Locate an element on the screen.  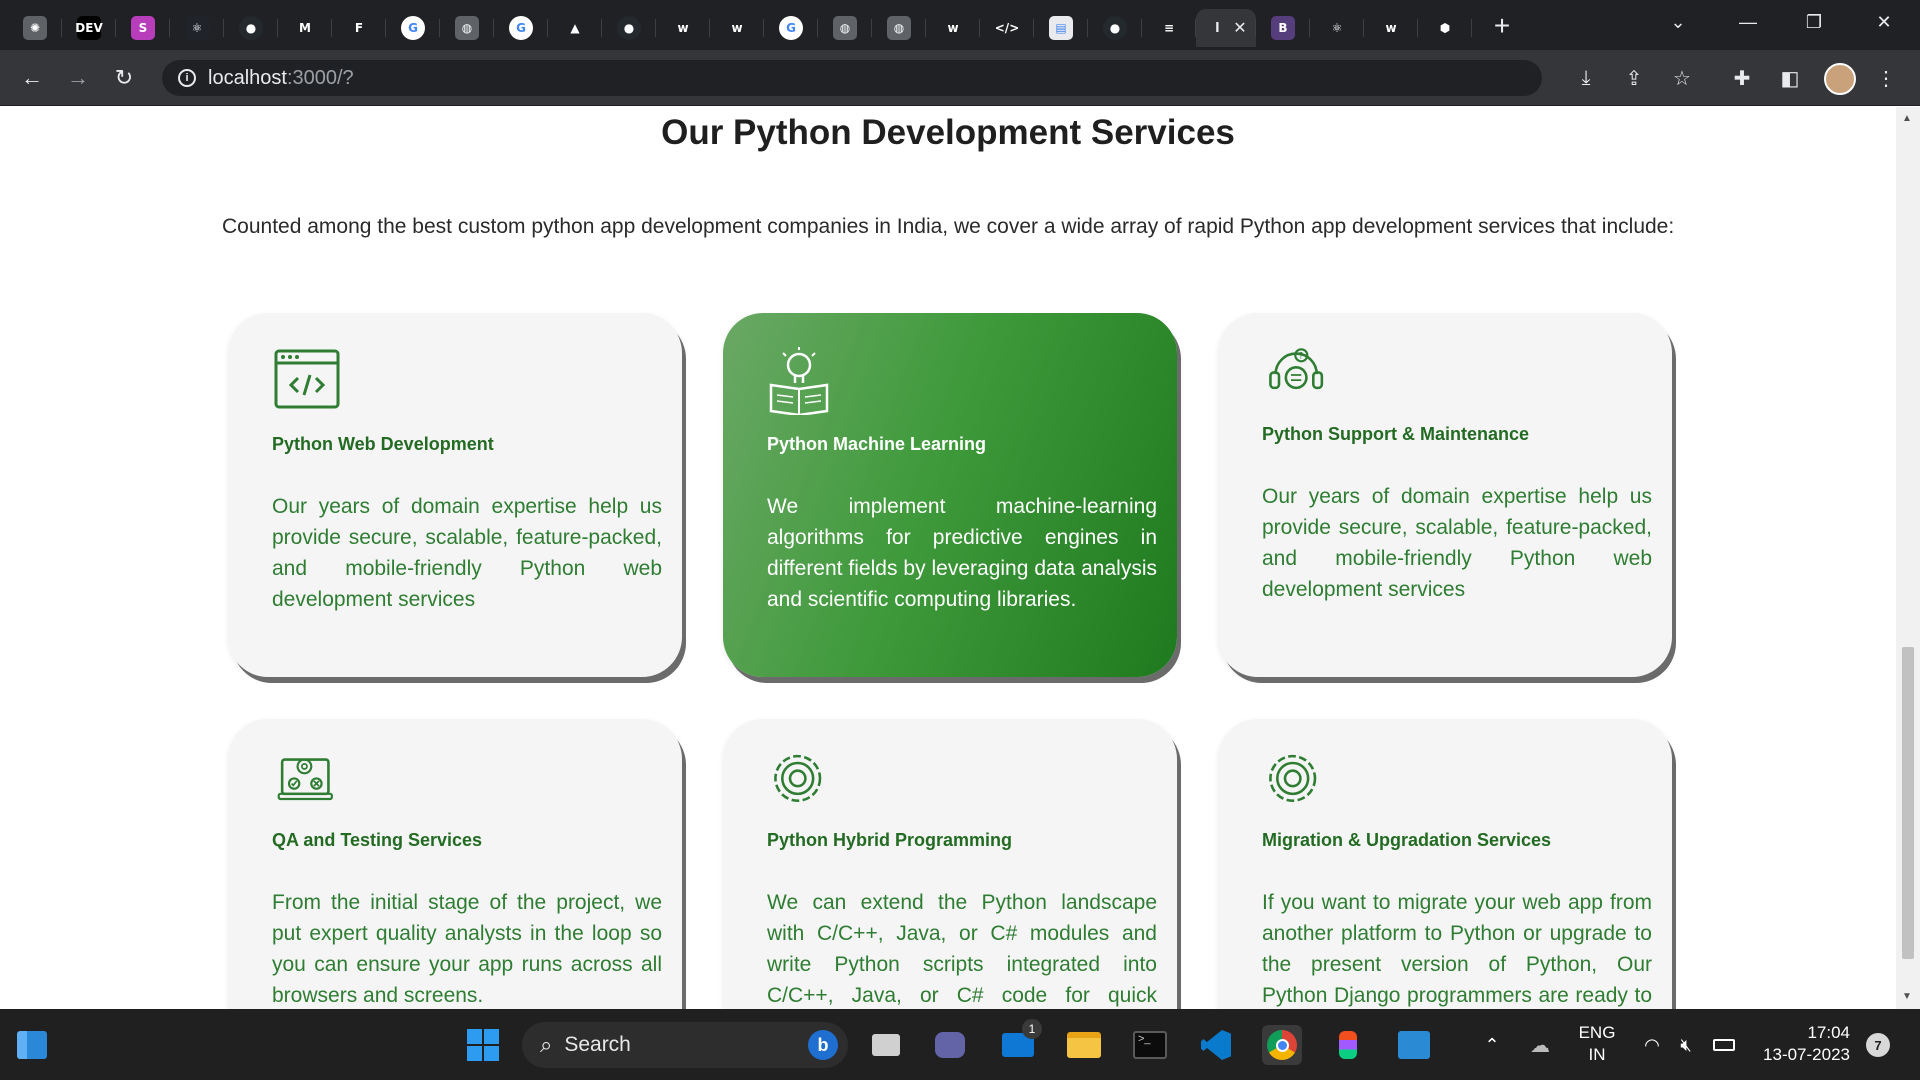
teams-chat-icon is located at coordinates (950, 1045).